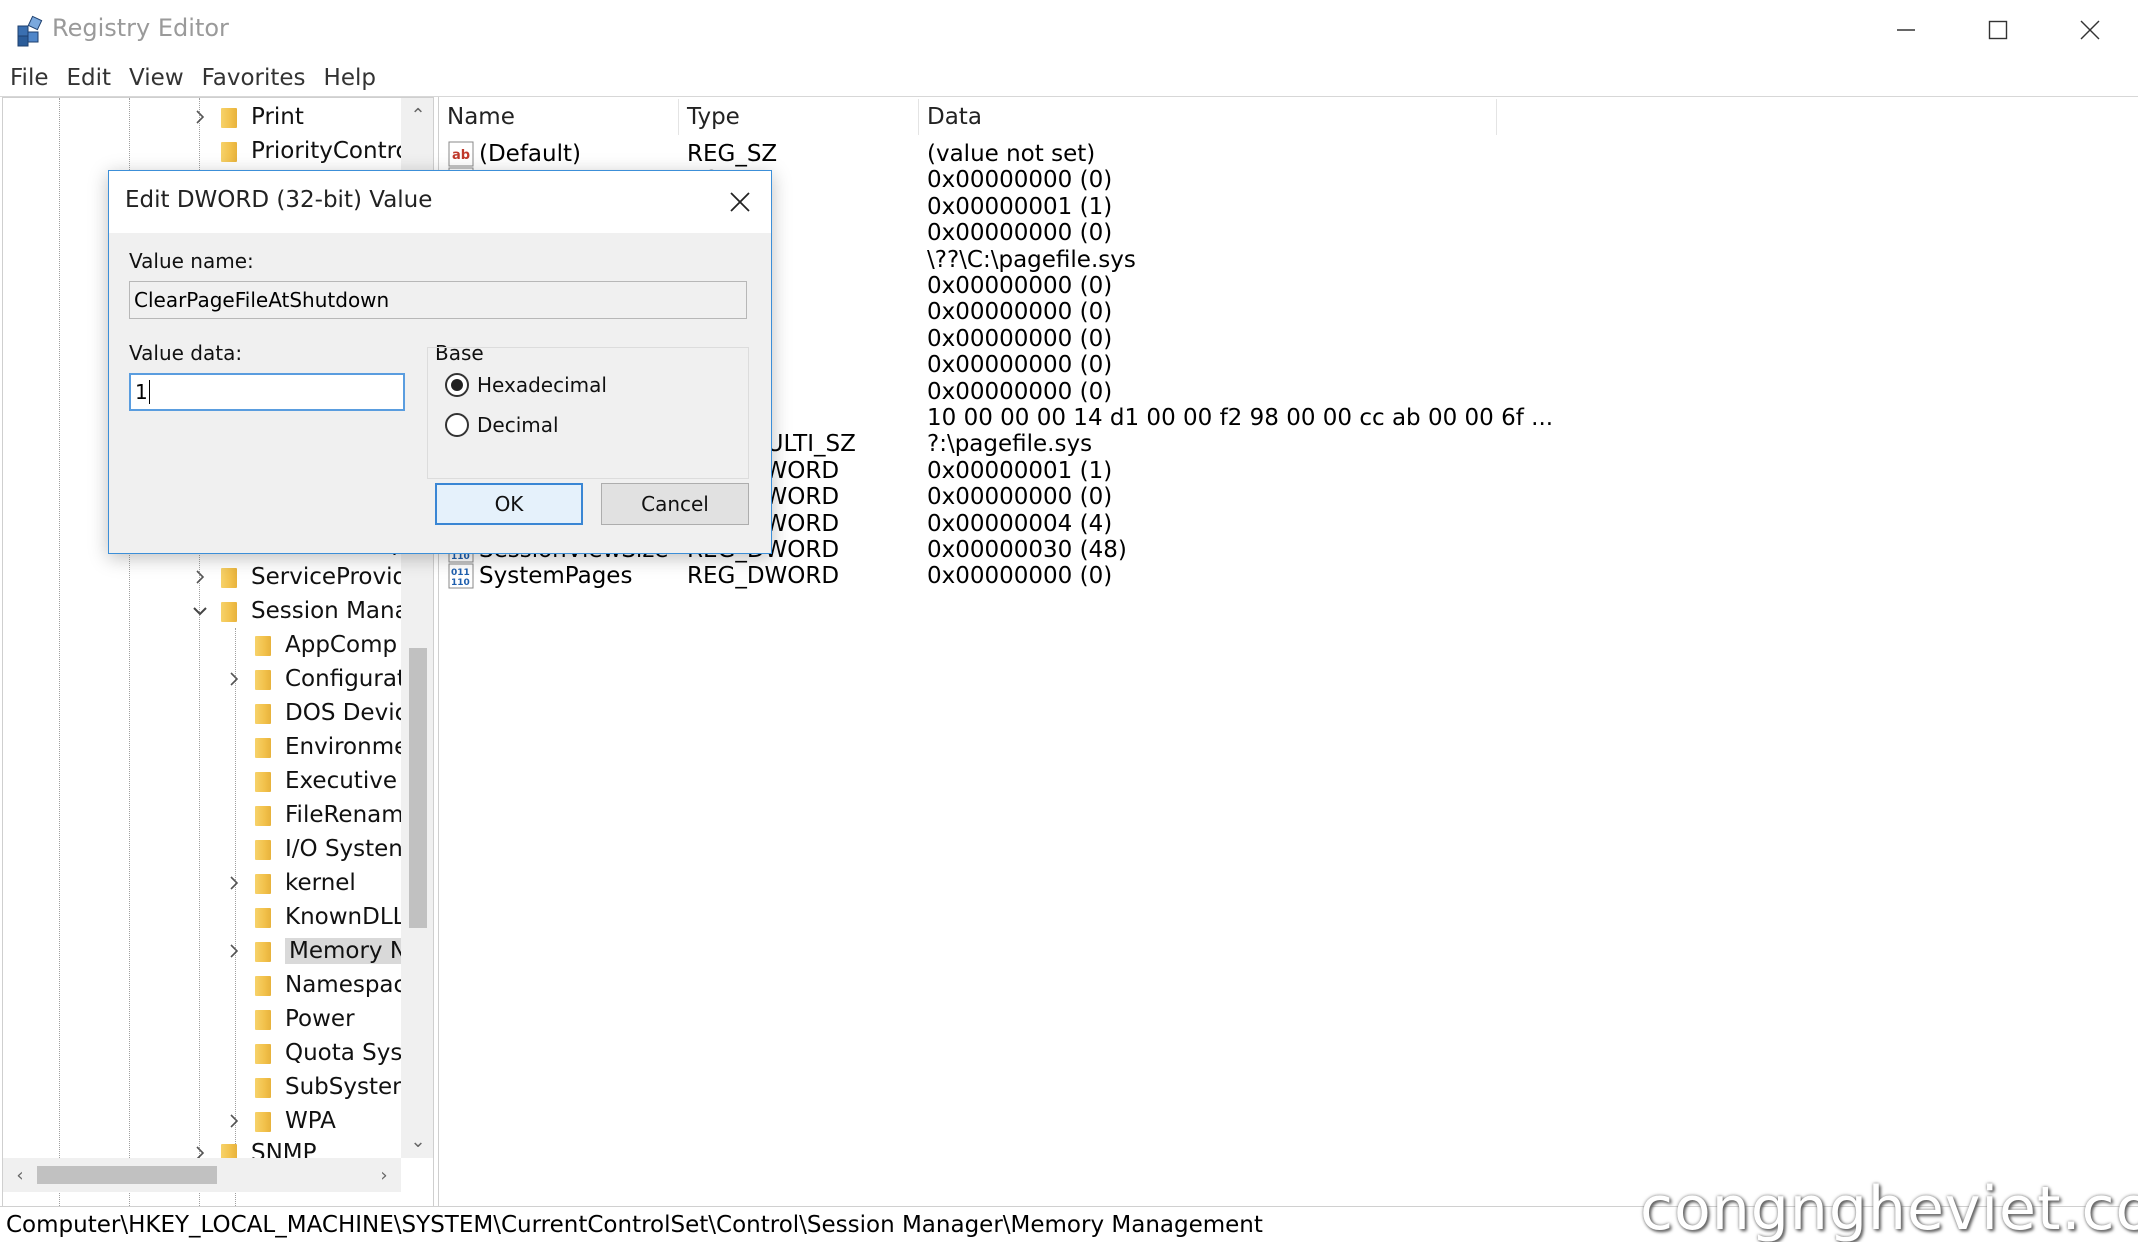 Image resolution: width=2138 pixels, height=1242 pixels. I want to click on tree-item-label: KnownDLL, so click(345, 917).